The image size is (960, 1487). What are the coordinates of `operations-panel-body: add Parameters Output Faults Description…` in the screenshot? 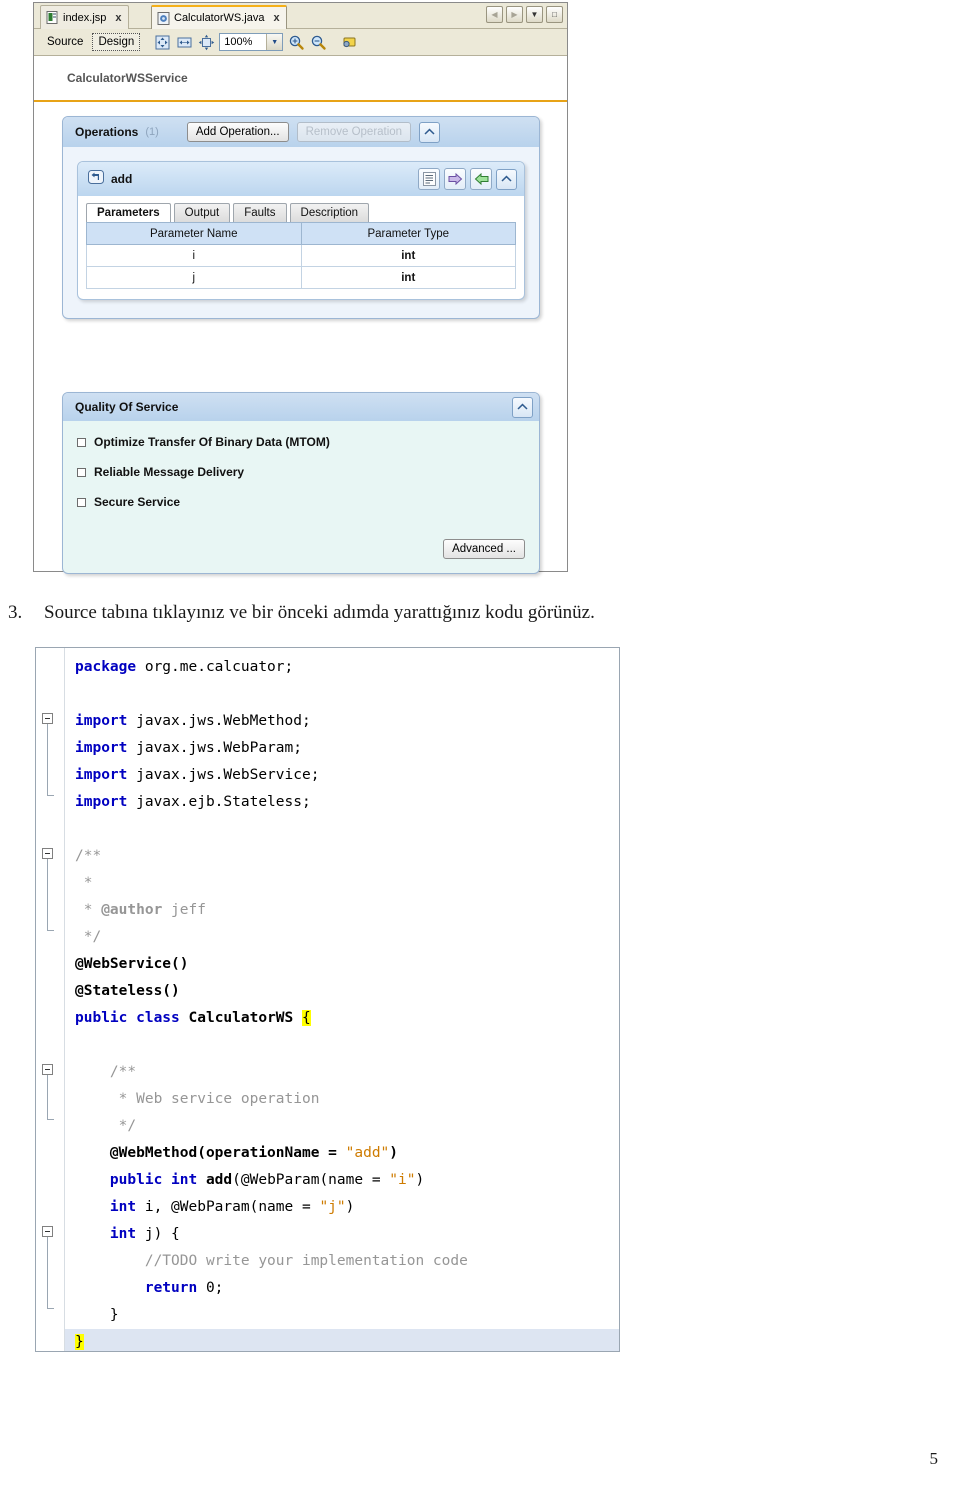 It's located at (301, 232).